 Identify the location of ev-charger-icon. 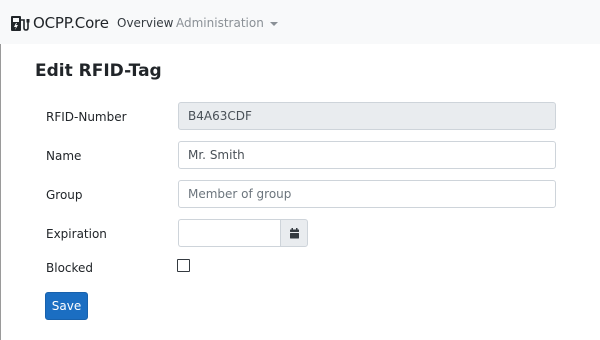
(20, 23).